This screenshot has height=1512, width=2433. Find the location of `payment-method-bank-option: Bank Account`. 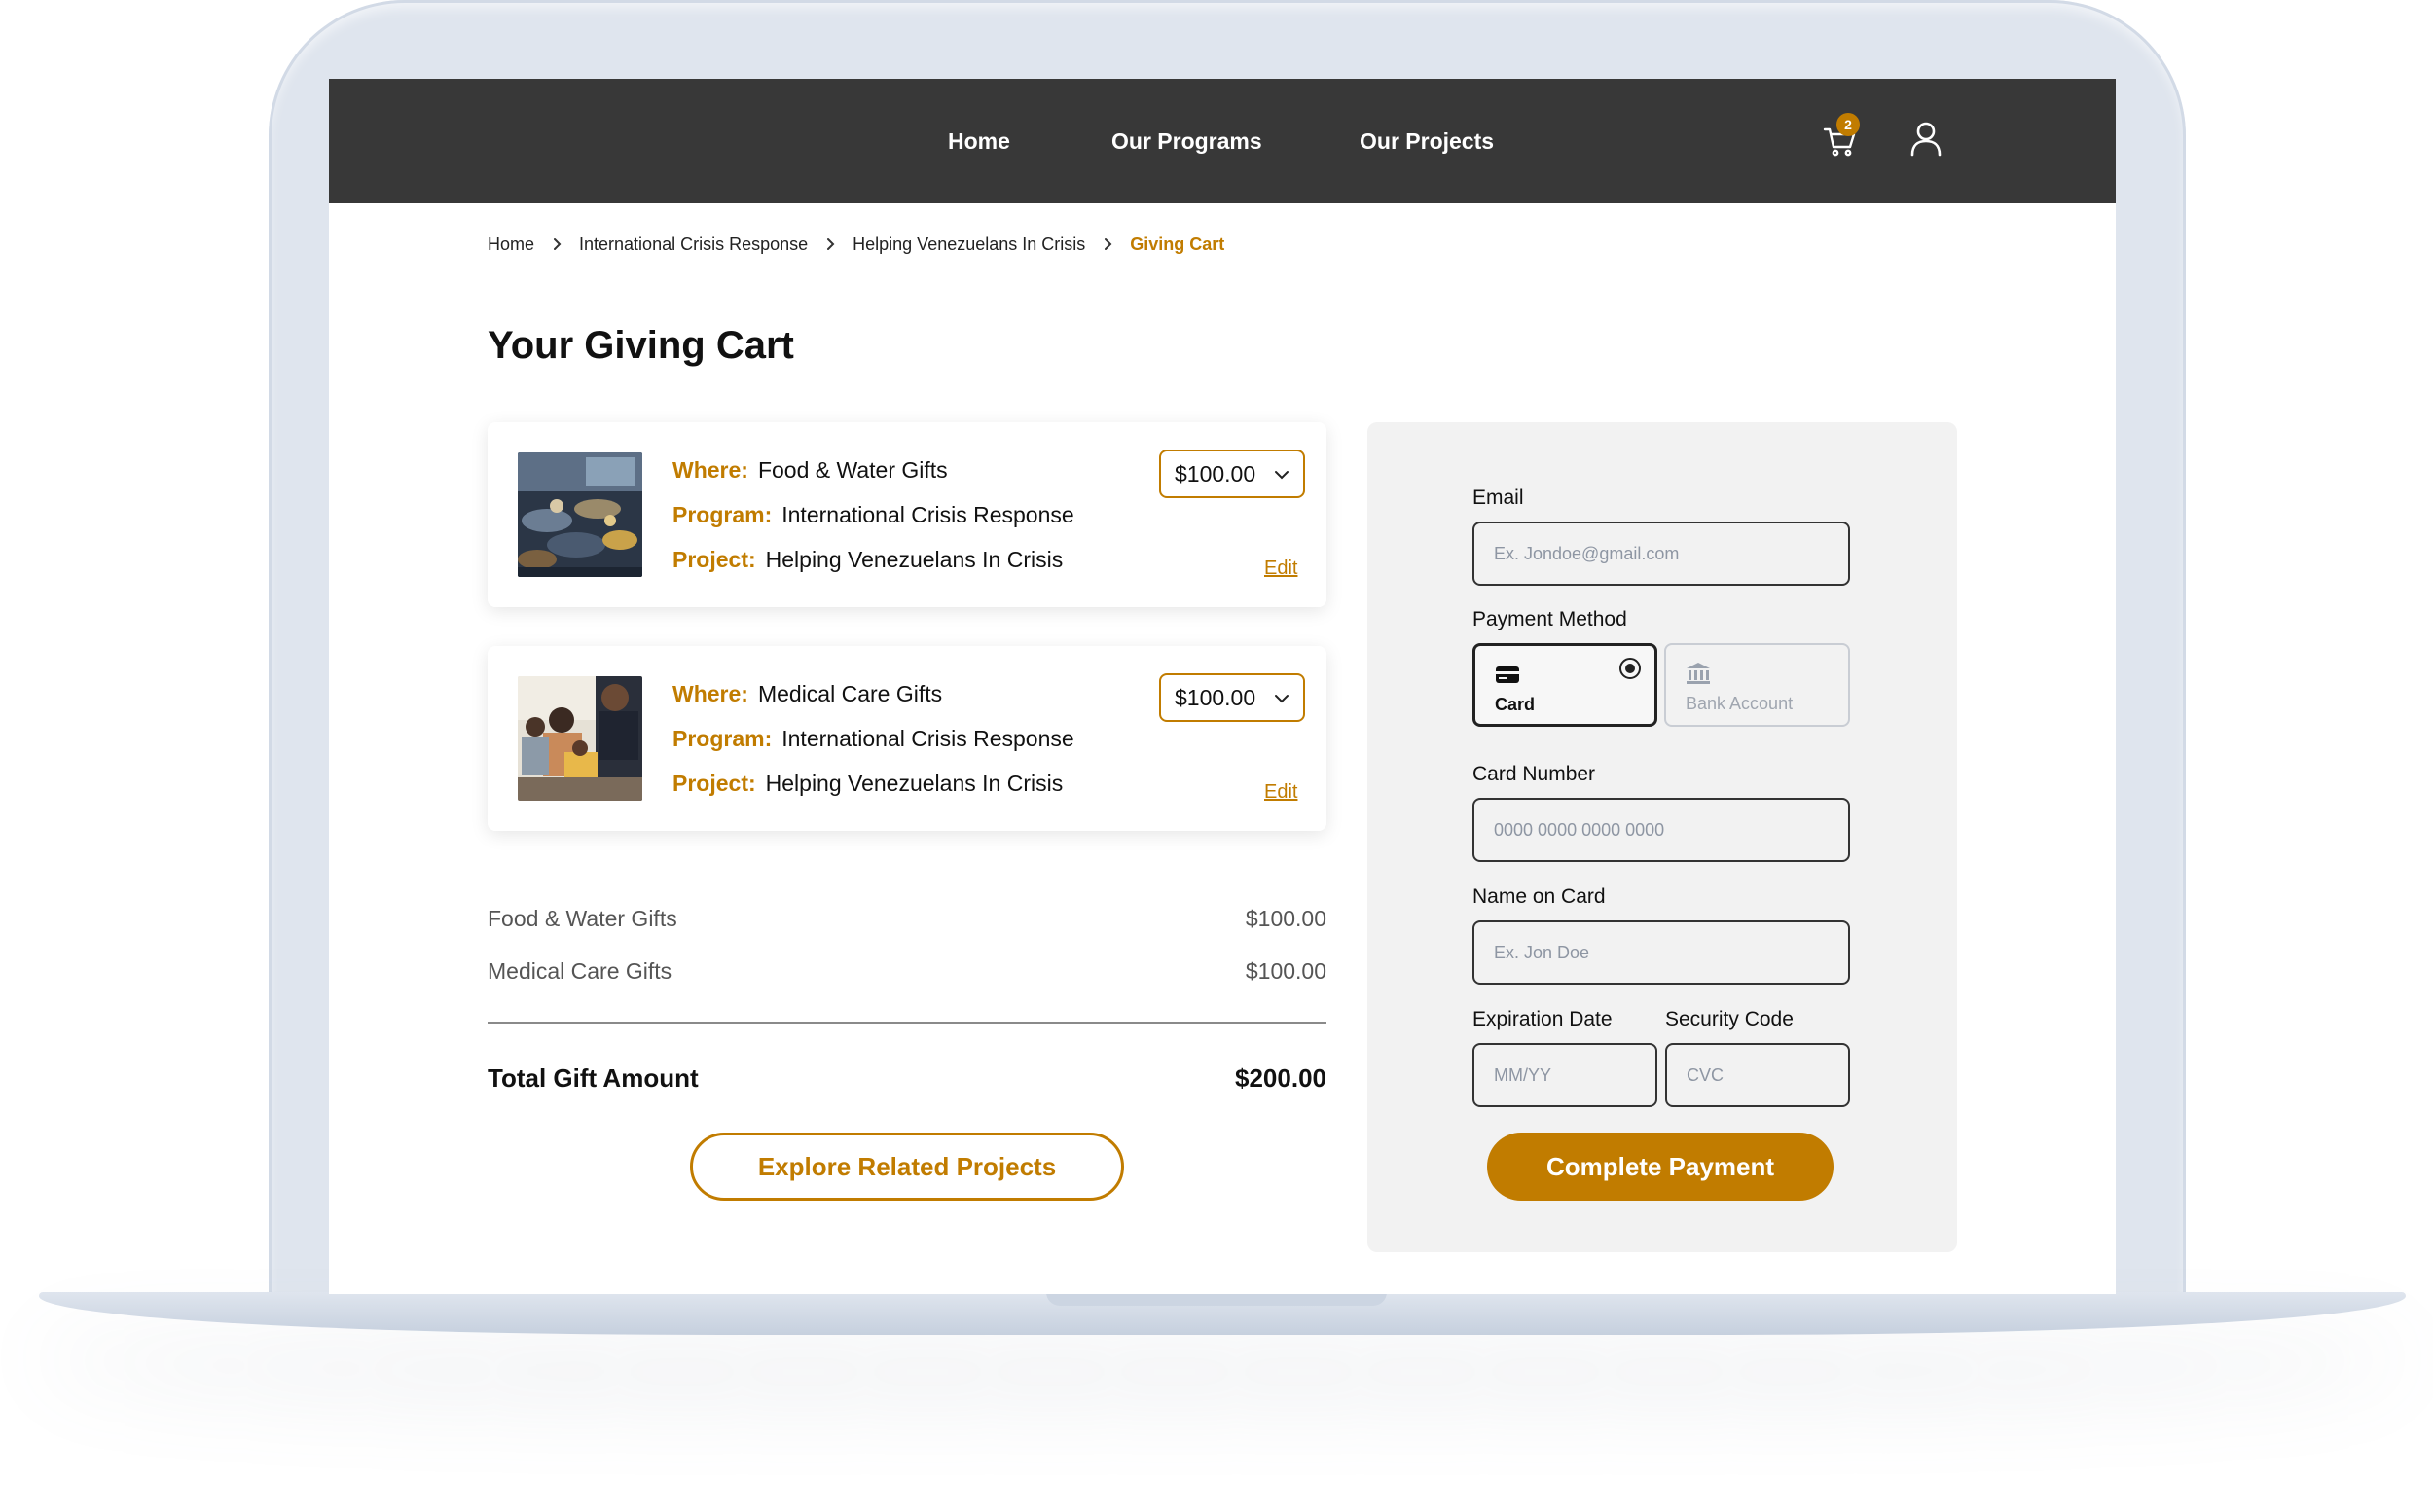

payment-method-bank-option: Bank Account is located at coordinates (1757, 685).